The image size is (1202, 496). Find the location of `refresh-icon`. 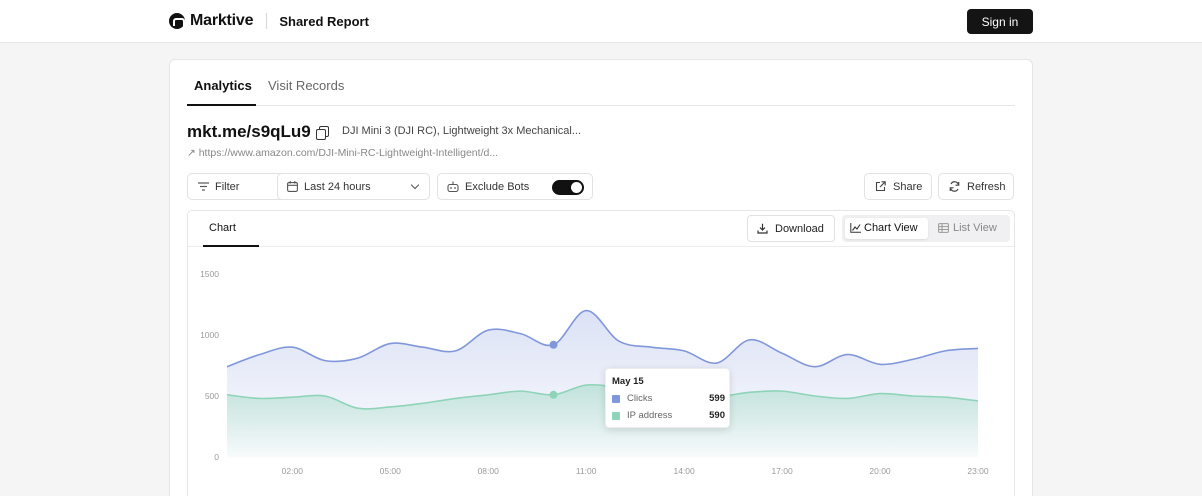

refresh-icon is located at coordinates (954, 186).